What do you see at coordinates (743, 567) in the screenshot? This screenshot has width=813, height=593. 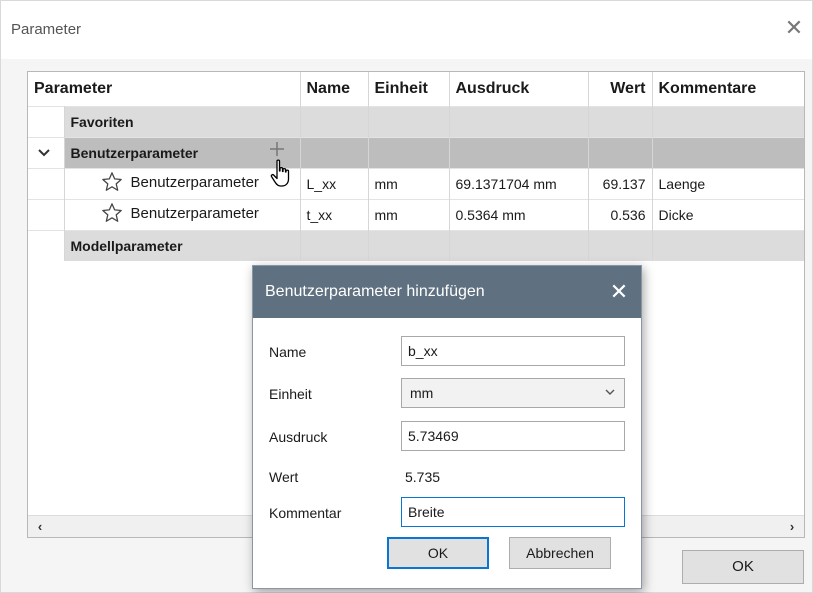 I see `ok-button: OK` at bounding box center [743, 567].